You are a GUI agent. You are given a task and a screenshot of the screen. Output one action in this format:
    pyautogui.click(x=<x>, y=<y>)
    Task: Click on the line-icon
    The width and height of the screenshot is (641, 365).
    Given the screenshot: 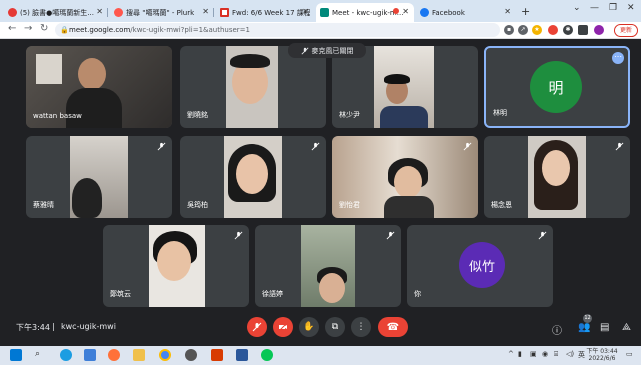 What is the action you would take?
    pyautogui.click(x=267, y=355)
    